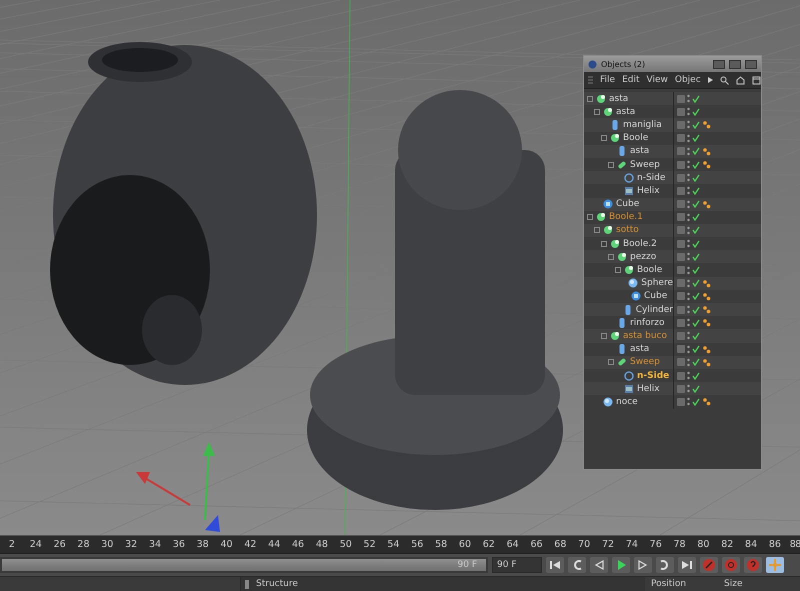  Describe the element at coordinates (627, 401) in the screenshot. I see `object-name: noce` at that location.